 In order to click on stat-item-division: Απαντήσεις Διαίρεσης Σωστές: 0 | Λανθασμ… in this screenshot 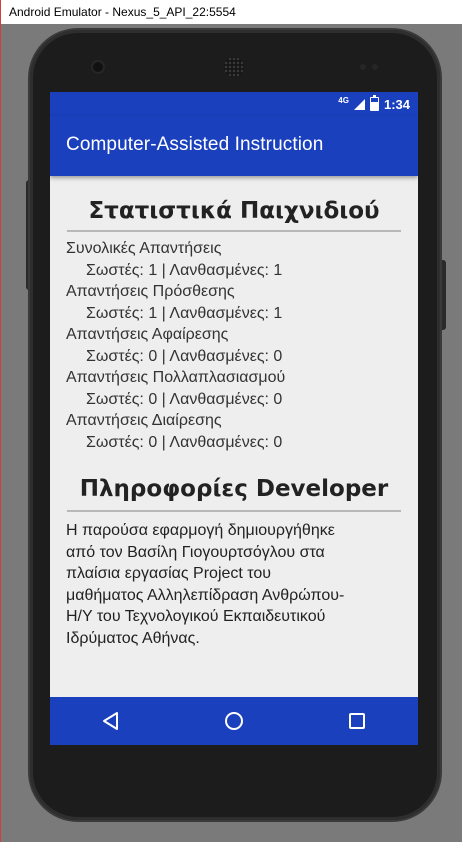, I will do `click(236, 431)`.